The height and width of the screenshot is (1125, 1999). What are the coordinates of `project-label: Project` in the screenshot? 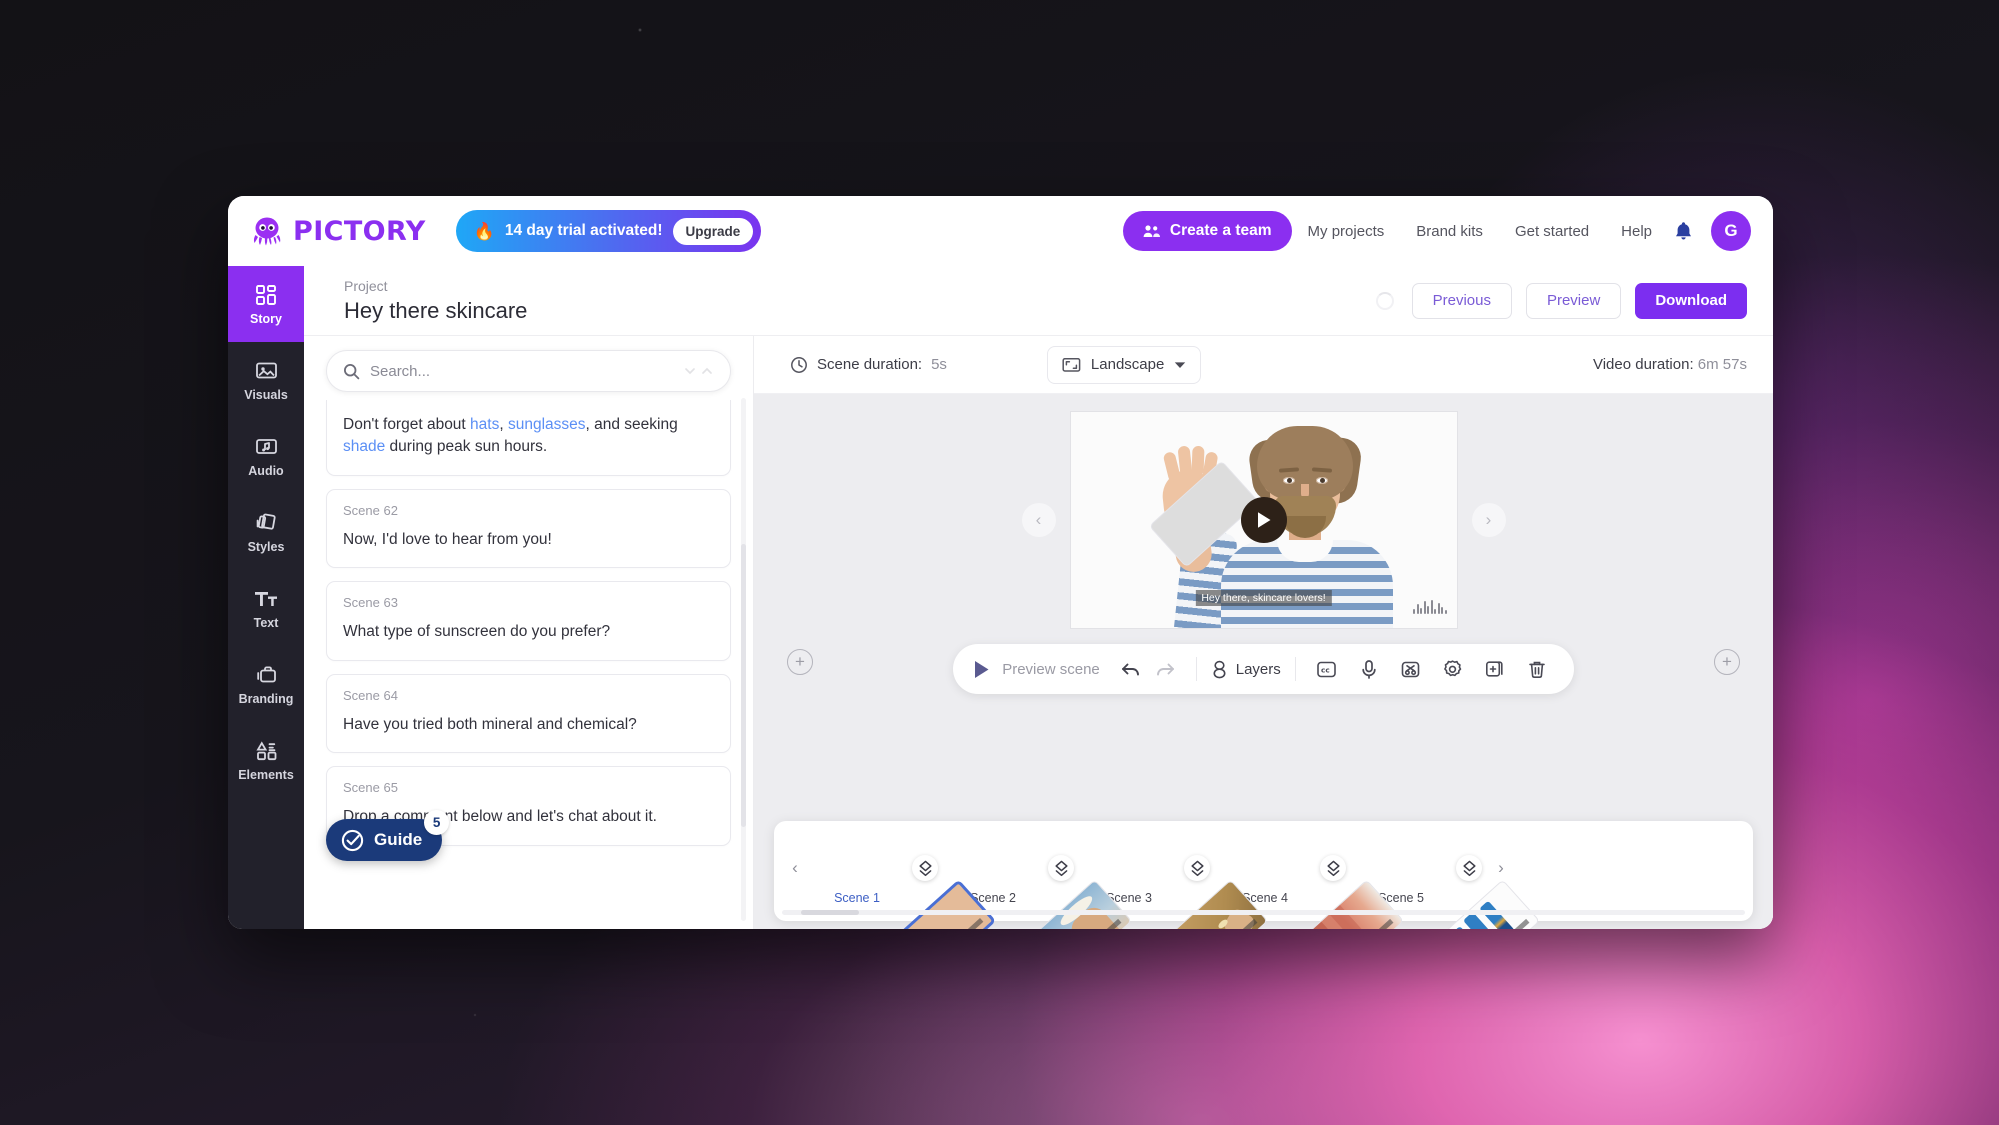 It's located at (366, 285).